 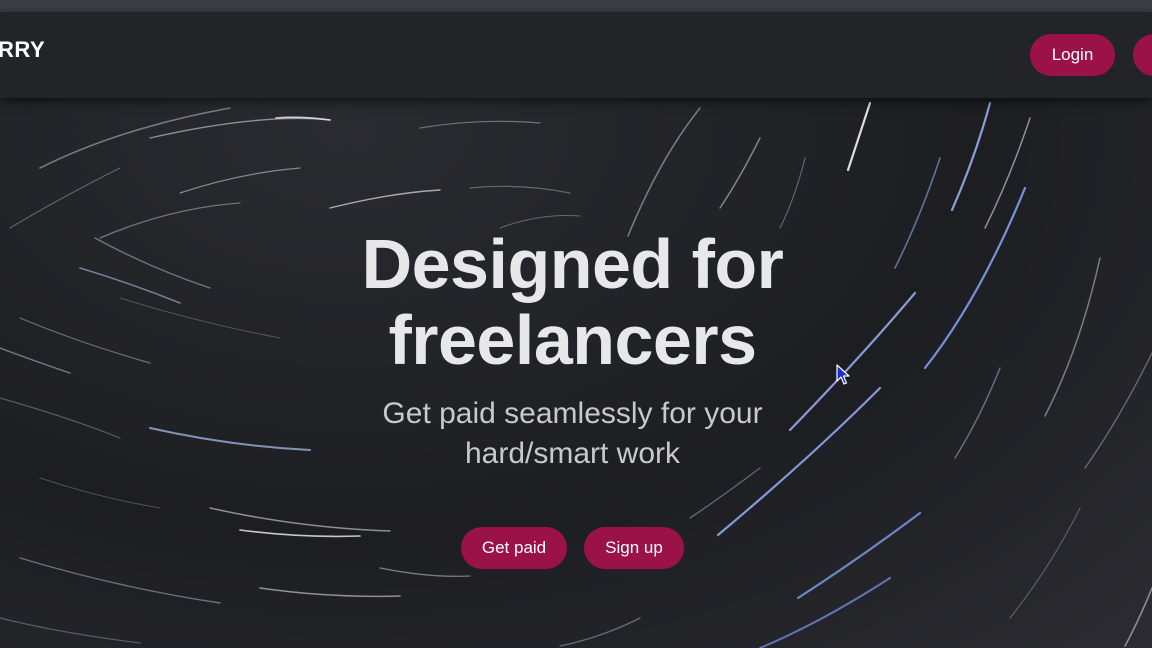 What do you see at coordinates (576, 55) in the screenshot?
I see `navbar: RRY Login` at bounding box center [576, 55].